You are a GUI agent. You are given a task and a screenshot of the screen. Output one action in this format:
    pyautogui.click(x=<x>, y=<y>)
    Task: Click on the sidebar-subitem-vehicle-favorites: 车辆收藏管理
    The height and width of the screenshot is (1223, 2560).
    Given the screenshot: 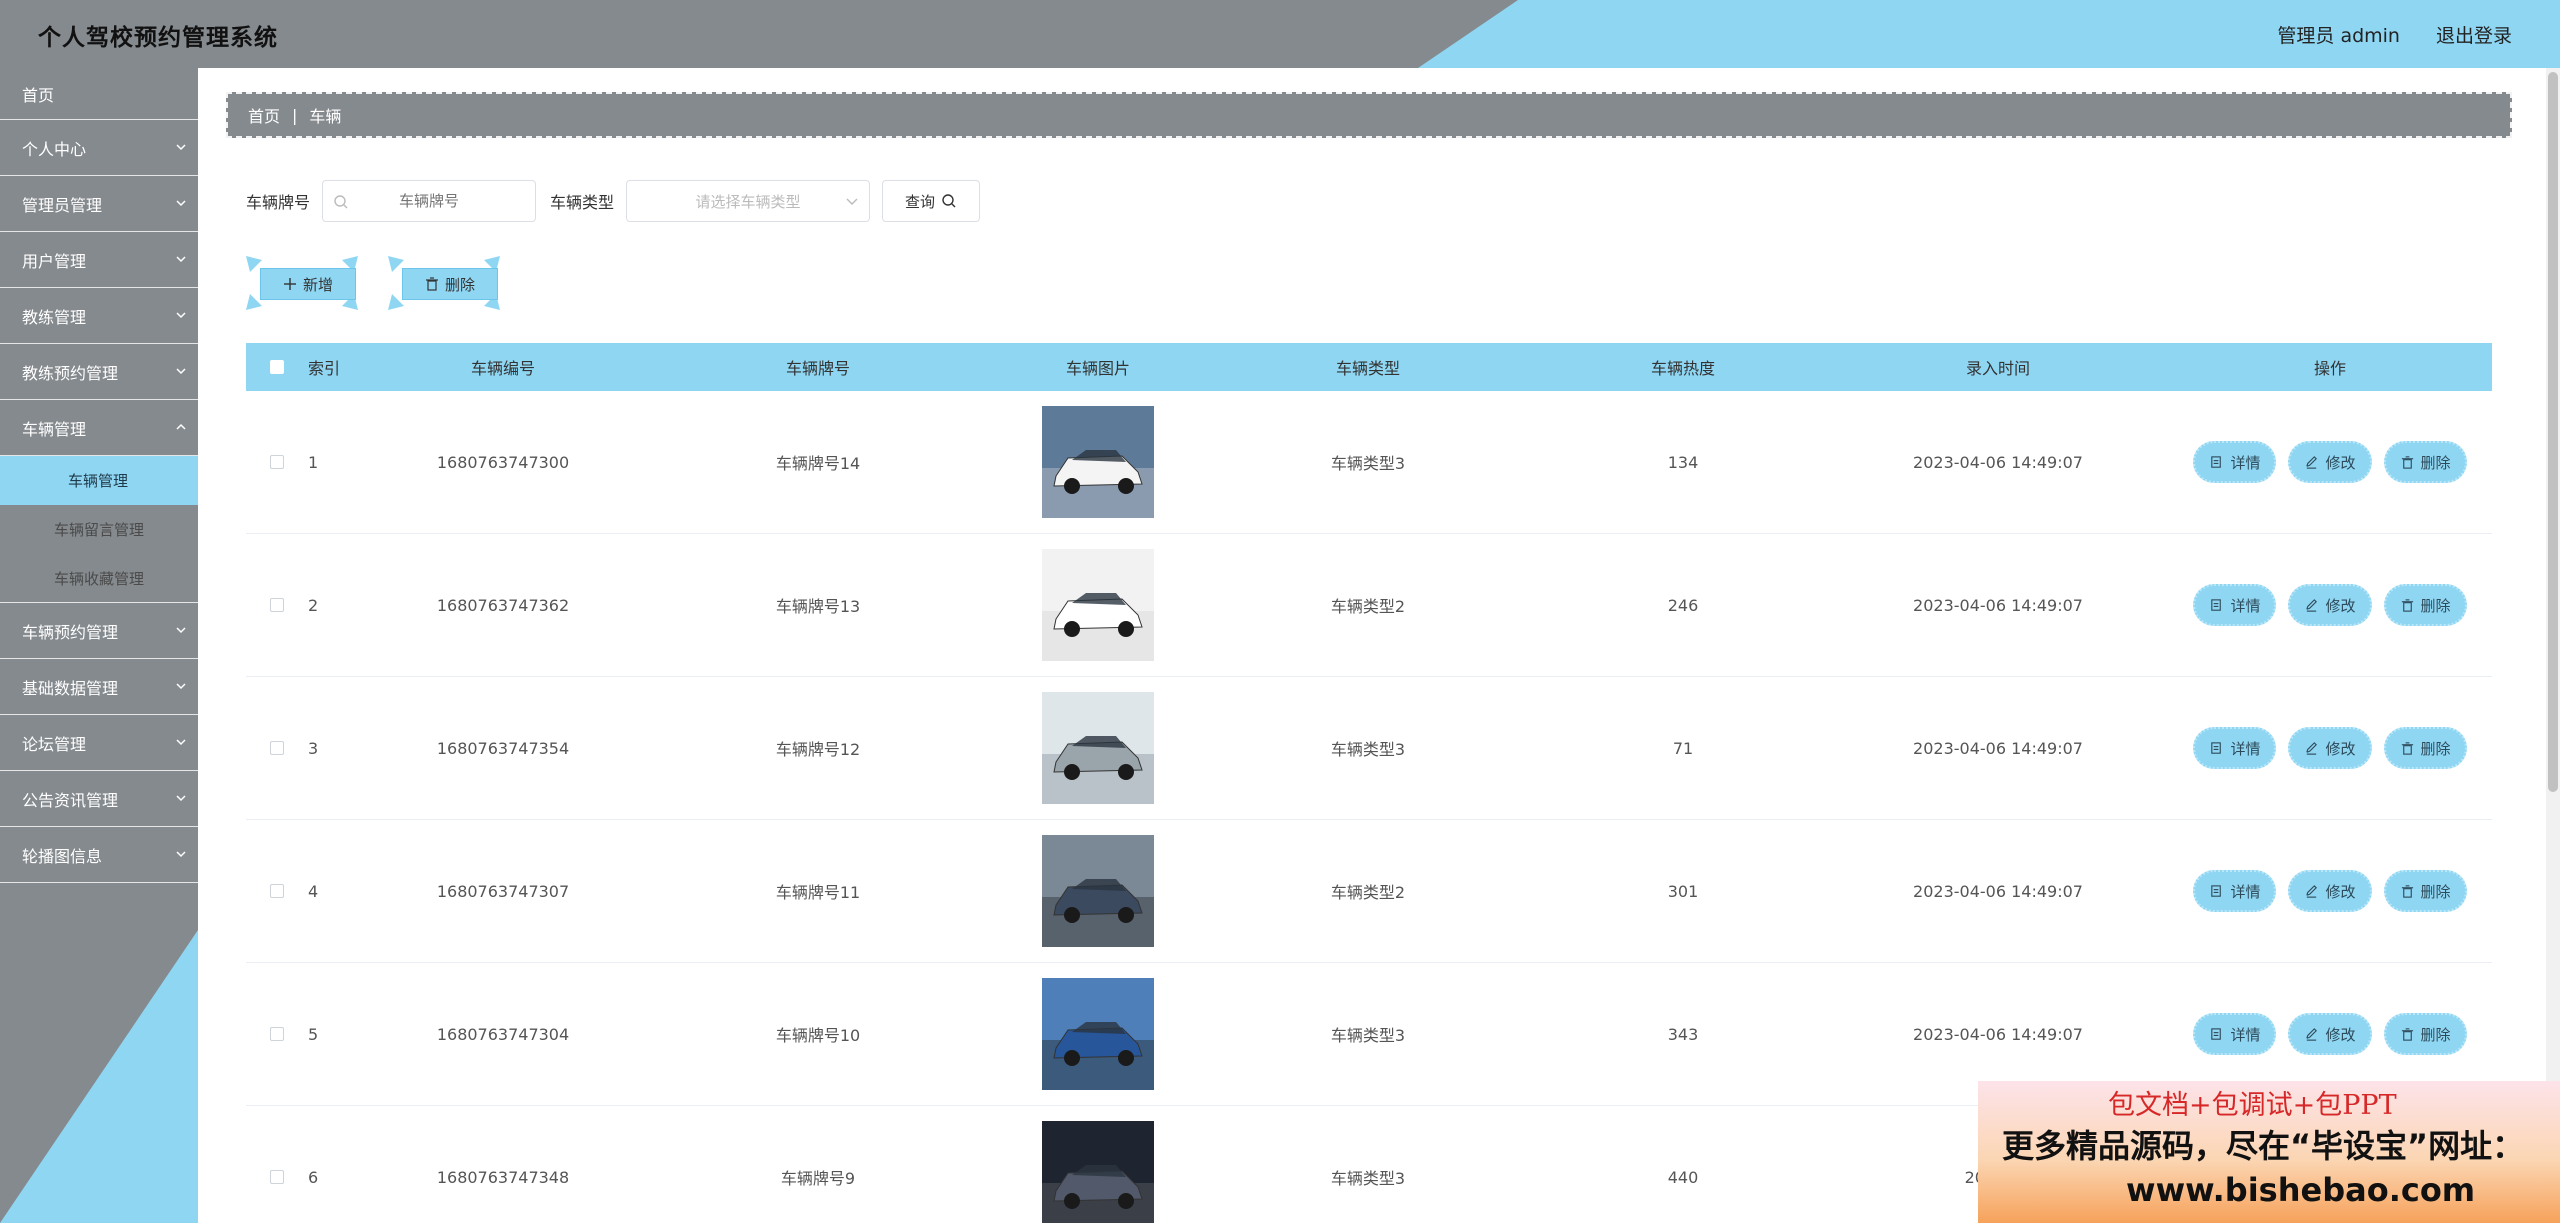 What is the action you would take?
    pyautogui.click(x=99, y=578)
    